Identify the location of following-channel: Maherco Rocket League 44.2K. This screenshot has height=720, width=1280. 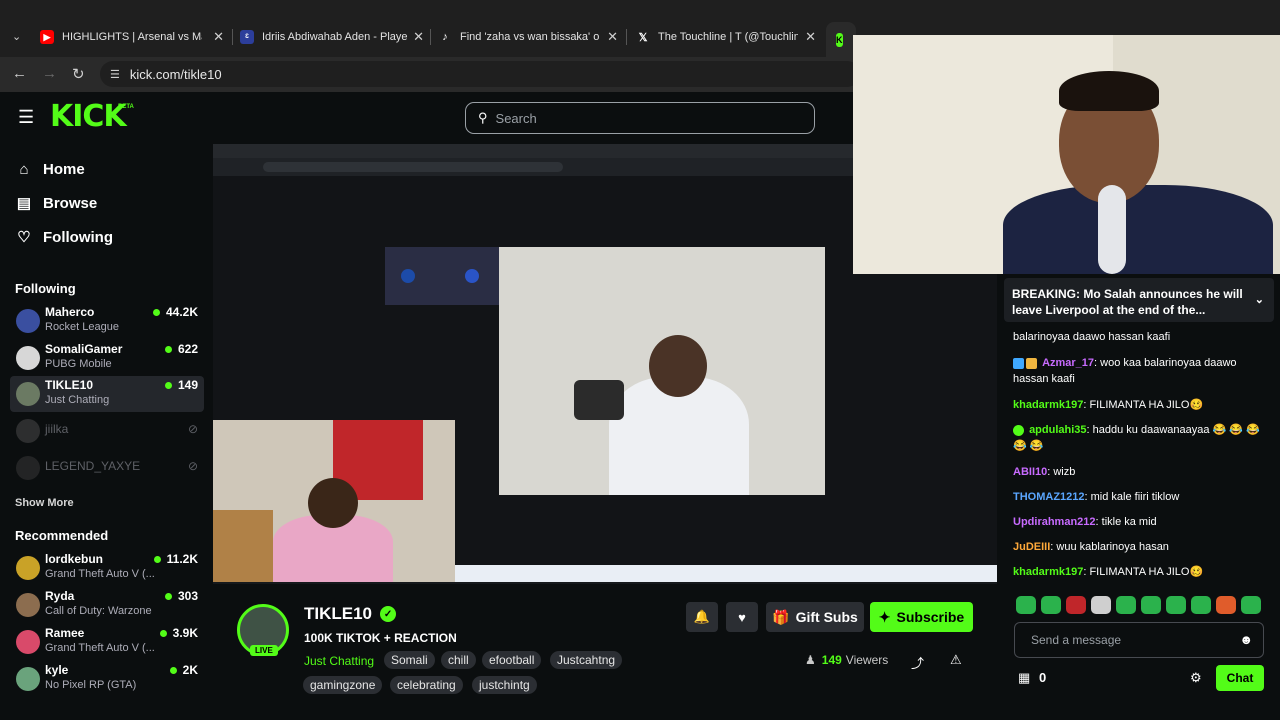
(107, 321).